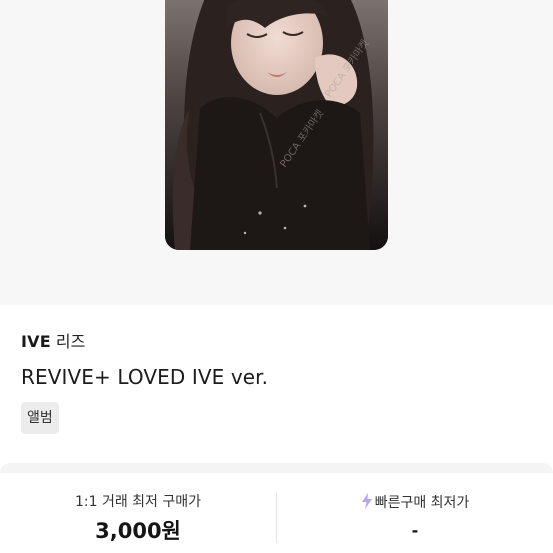  Describe the element at coordinates (415, 530) in the screenshot. I see `quick-buy-price: -` at that location.